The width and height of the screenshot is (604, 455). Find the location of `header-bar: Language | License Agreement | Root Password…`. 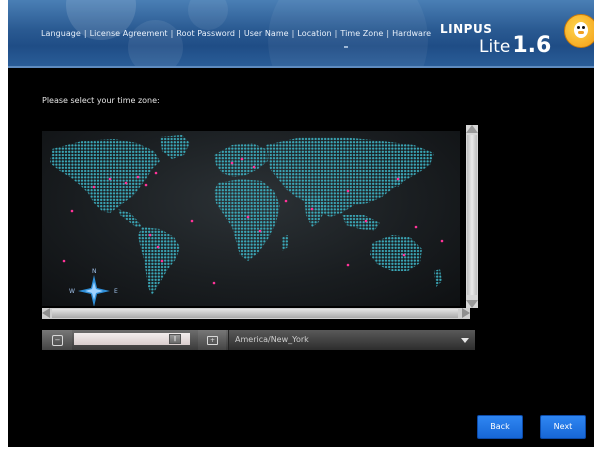

header-bar: Language | License Agreement | Root Password… is located at coordinates (301, 33).